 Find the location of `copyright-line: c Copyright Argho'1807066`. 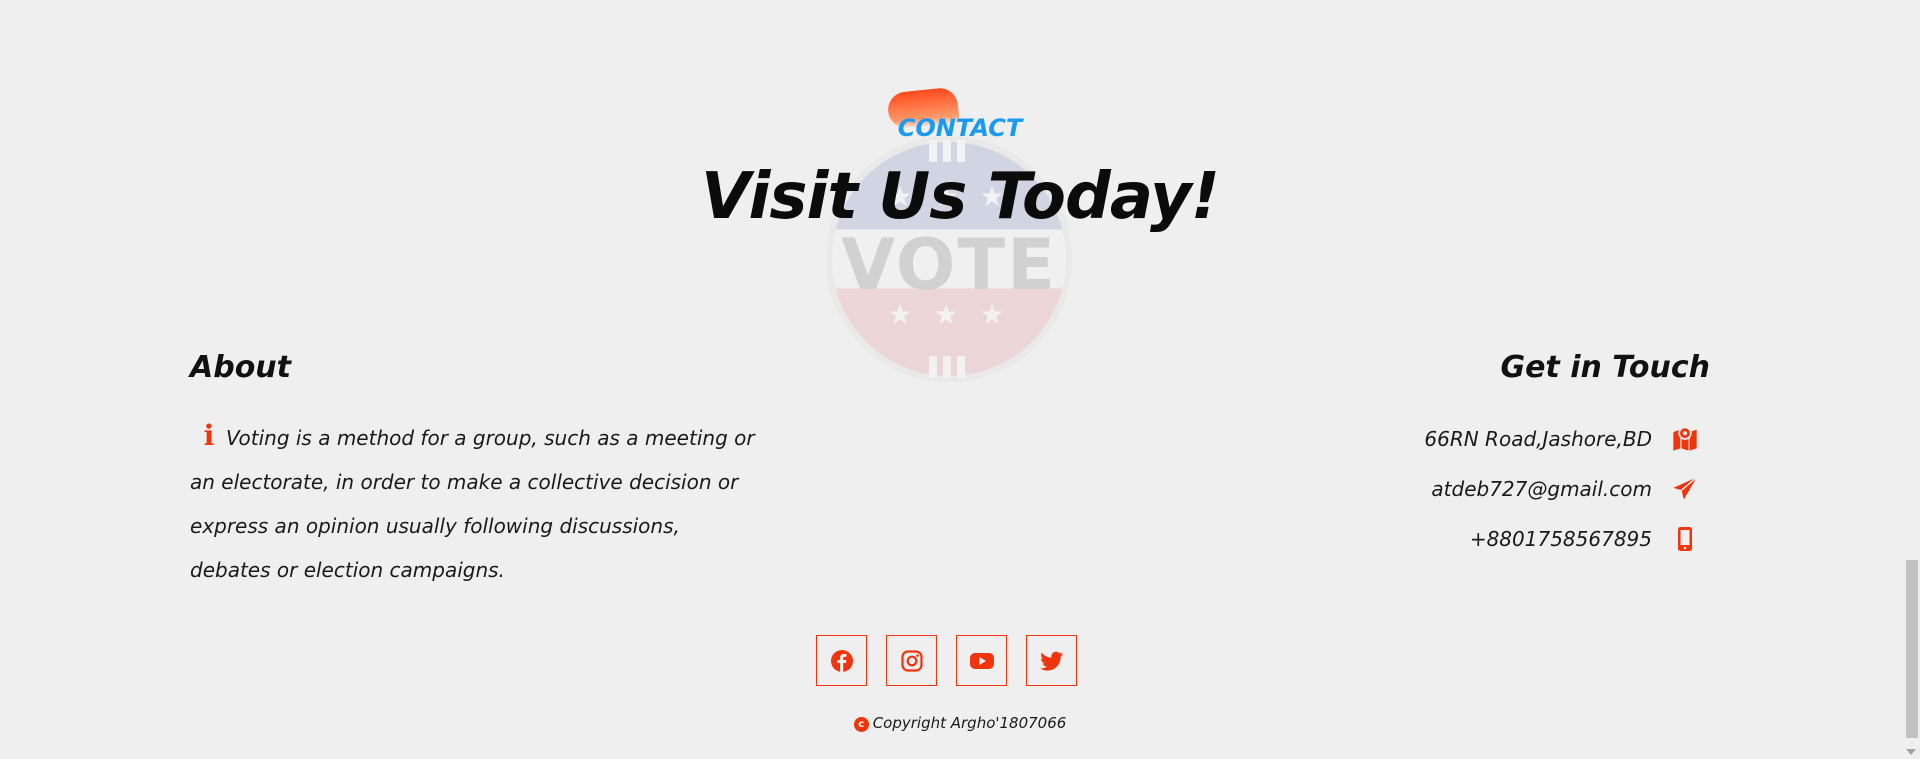

copyright-line: c Copyright Argho'1807066 is located at coordinates (960, 723).